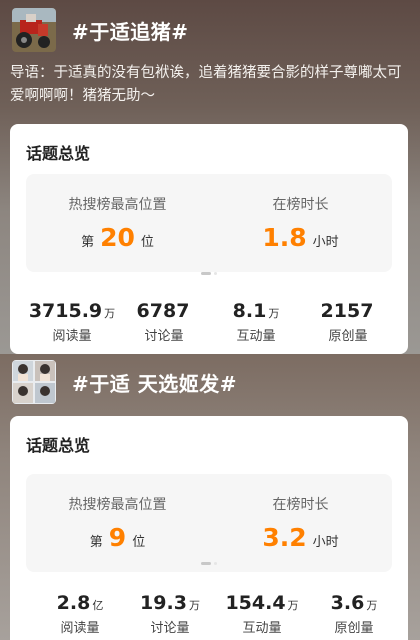 Image resolution: width=420 pixels, height=640 pixels. Describe the element at coordinates (284, 537) in the screenshot. I see `duration-value: 3.2` at that location.